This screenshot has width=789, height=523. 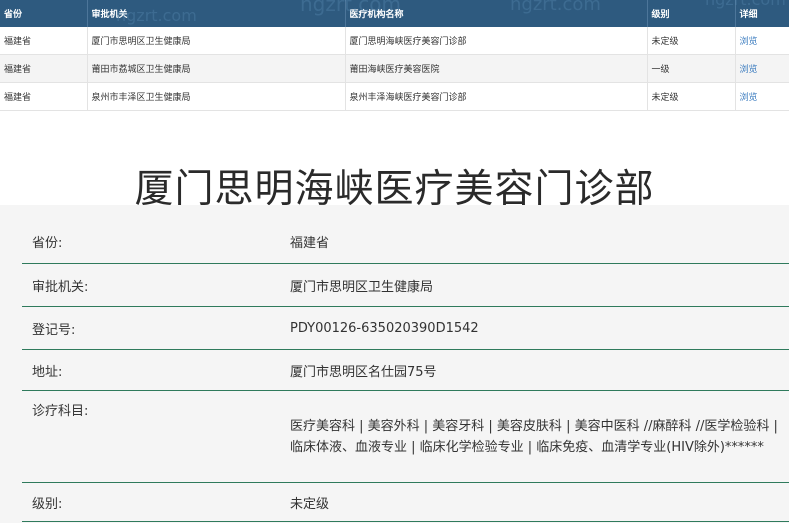 What do you see at coordinates (534, 242) in the screenshot?
I see `detail-value: 福建省` at bounding box center [534, 242].